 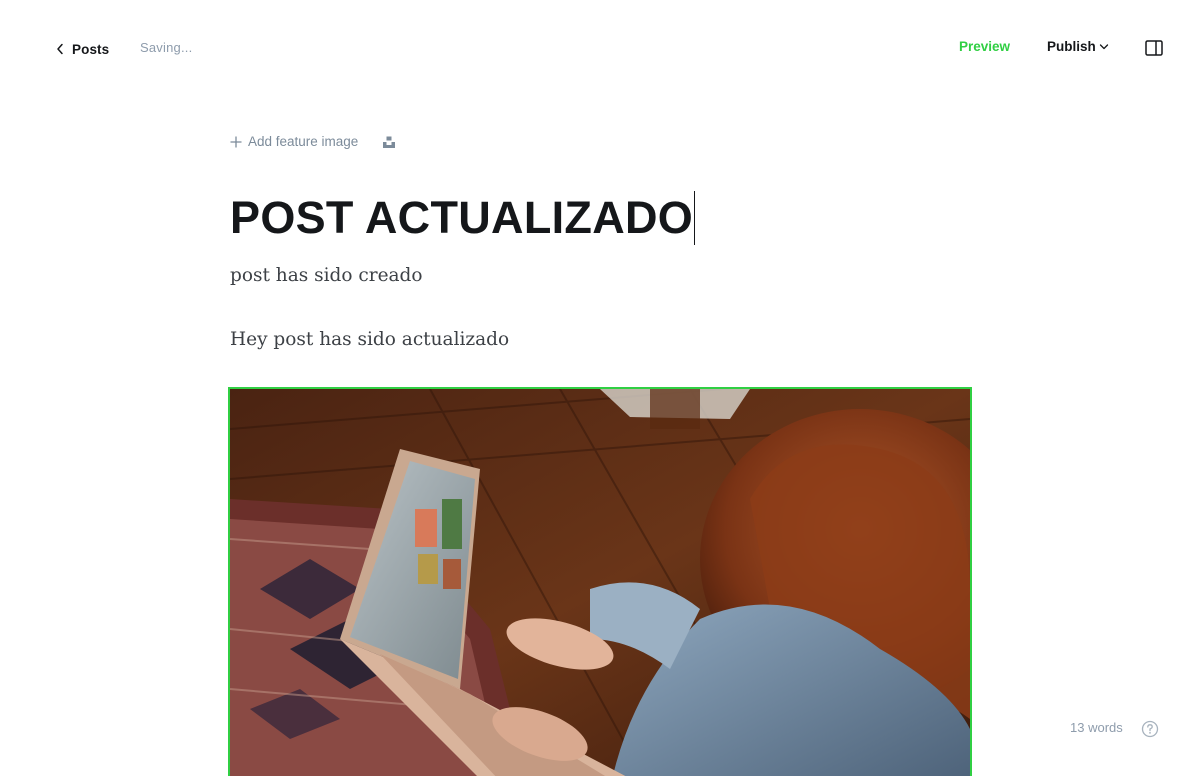 What do you see at coordinates (91, 49) in the screenshot?
I see `back-link-label: Posts` at bounding box center [91, 49].